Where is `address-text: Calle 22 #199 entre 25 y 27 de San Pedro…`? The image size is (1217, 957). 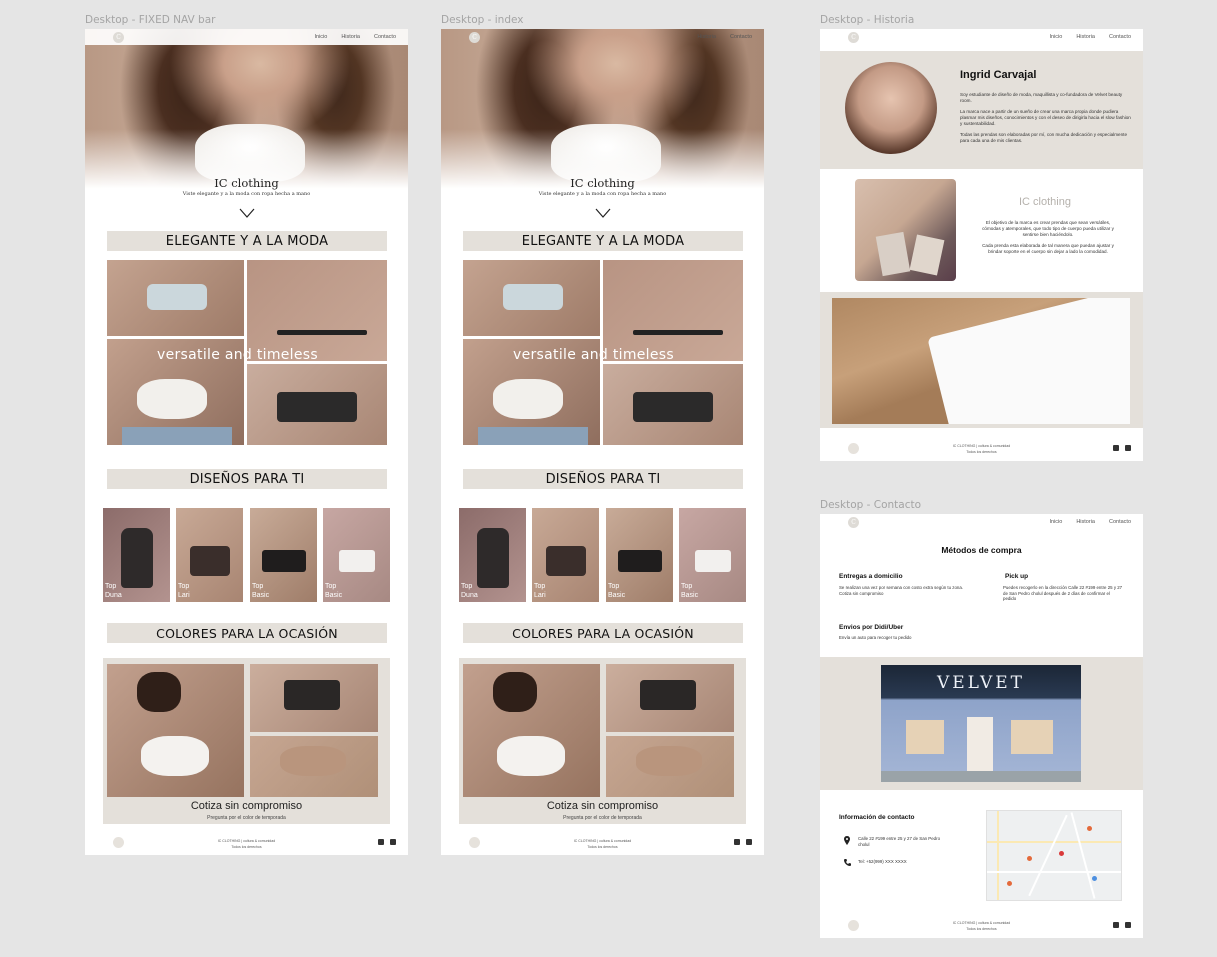
address-text: Calle 22 #199 entre 25 y 27 de San Pedro… is located at coordinates (899, 841).